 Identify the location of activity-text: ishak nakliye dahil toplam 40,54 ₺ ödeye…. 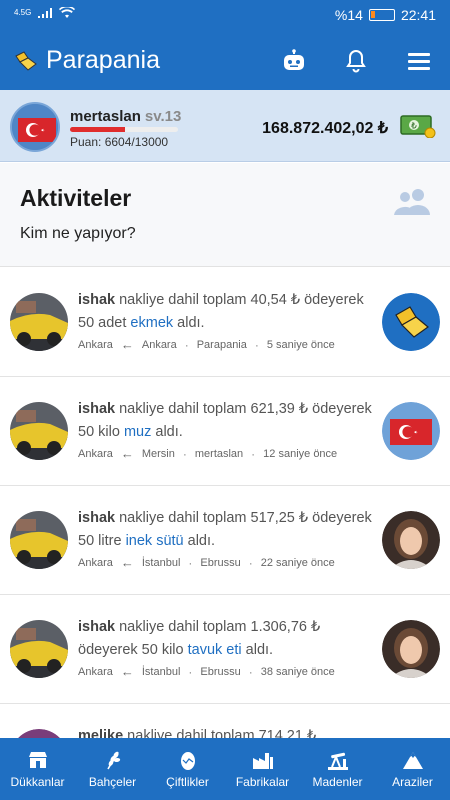
(226, 312).